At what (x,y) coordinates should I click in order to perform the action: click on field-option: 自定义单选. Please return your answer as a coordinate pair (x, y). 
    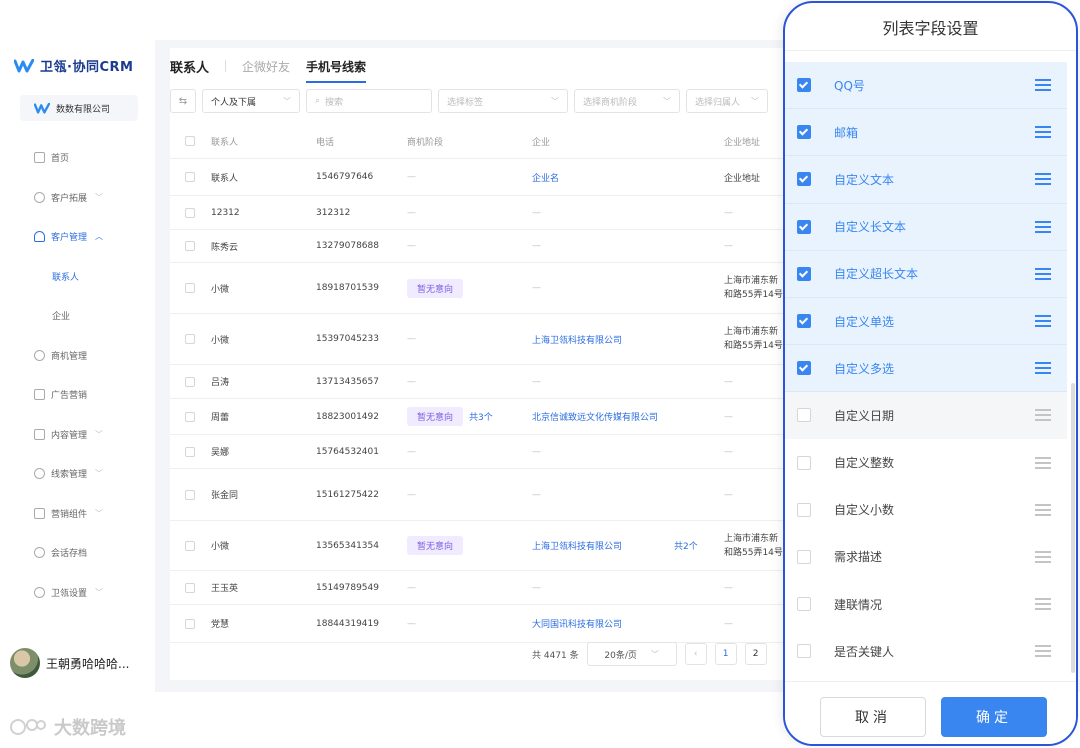
    Looking at the image, I should click on (926, 321).